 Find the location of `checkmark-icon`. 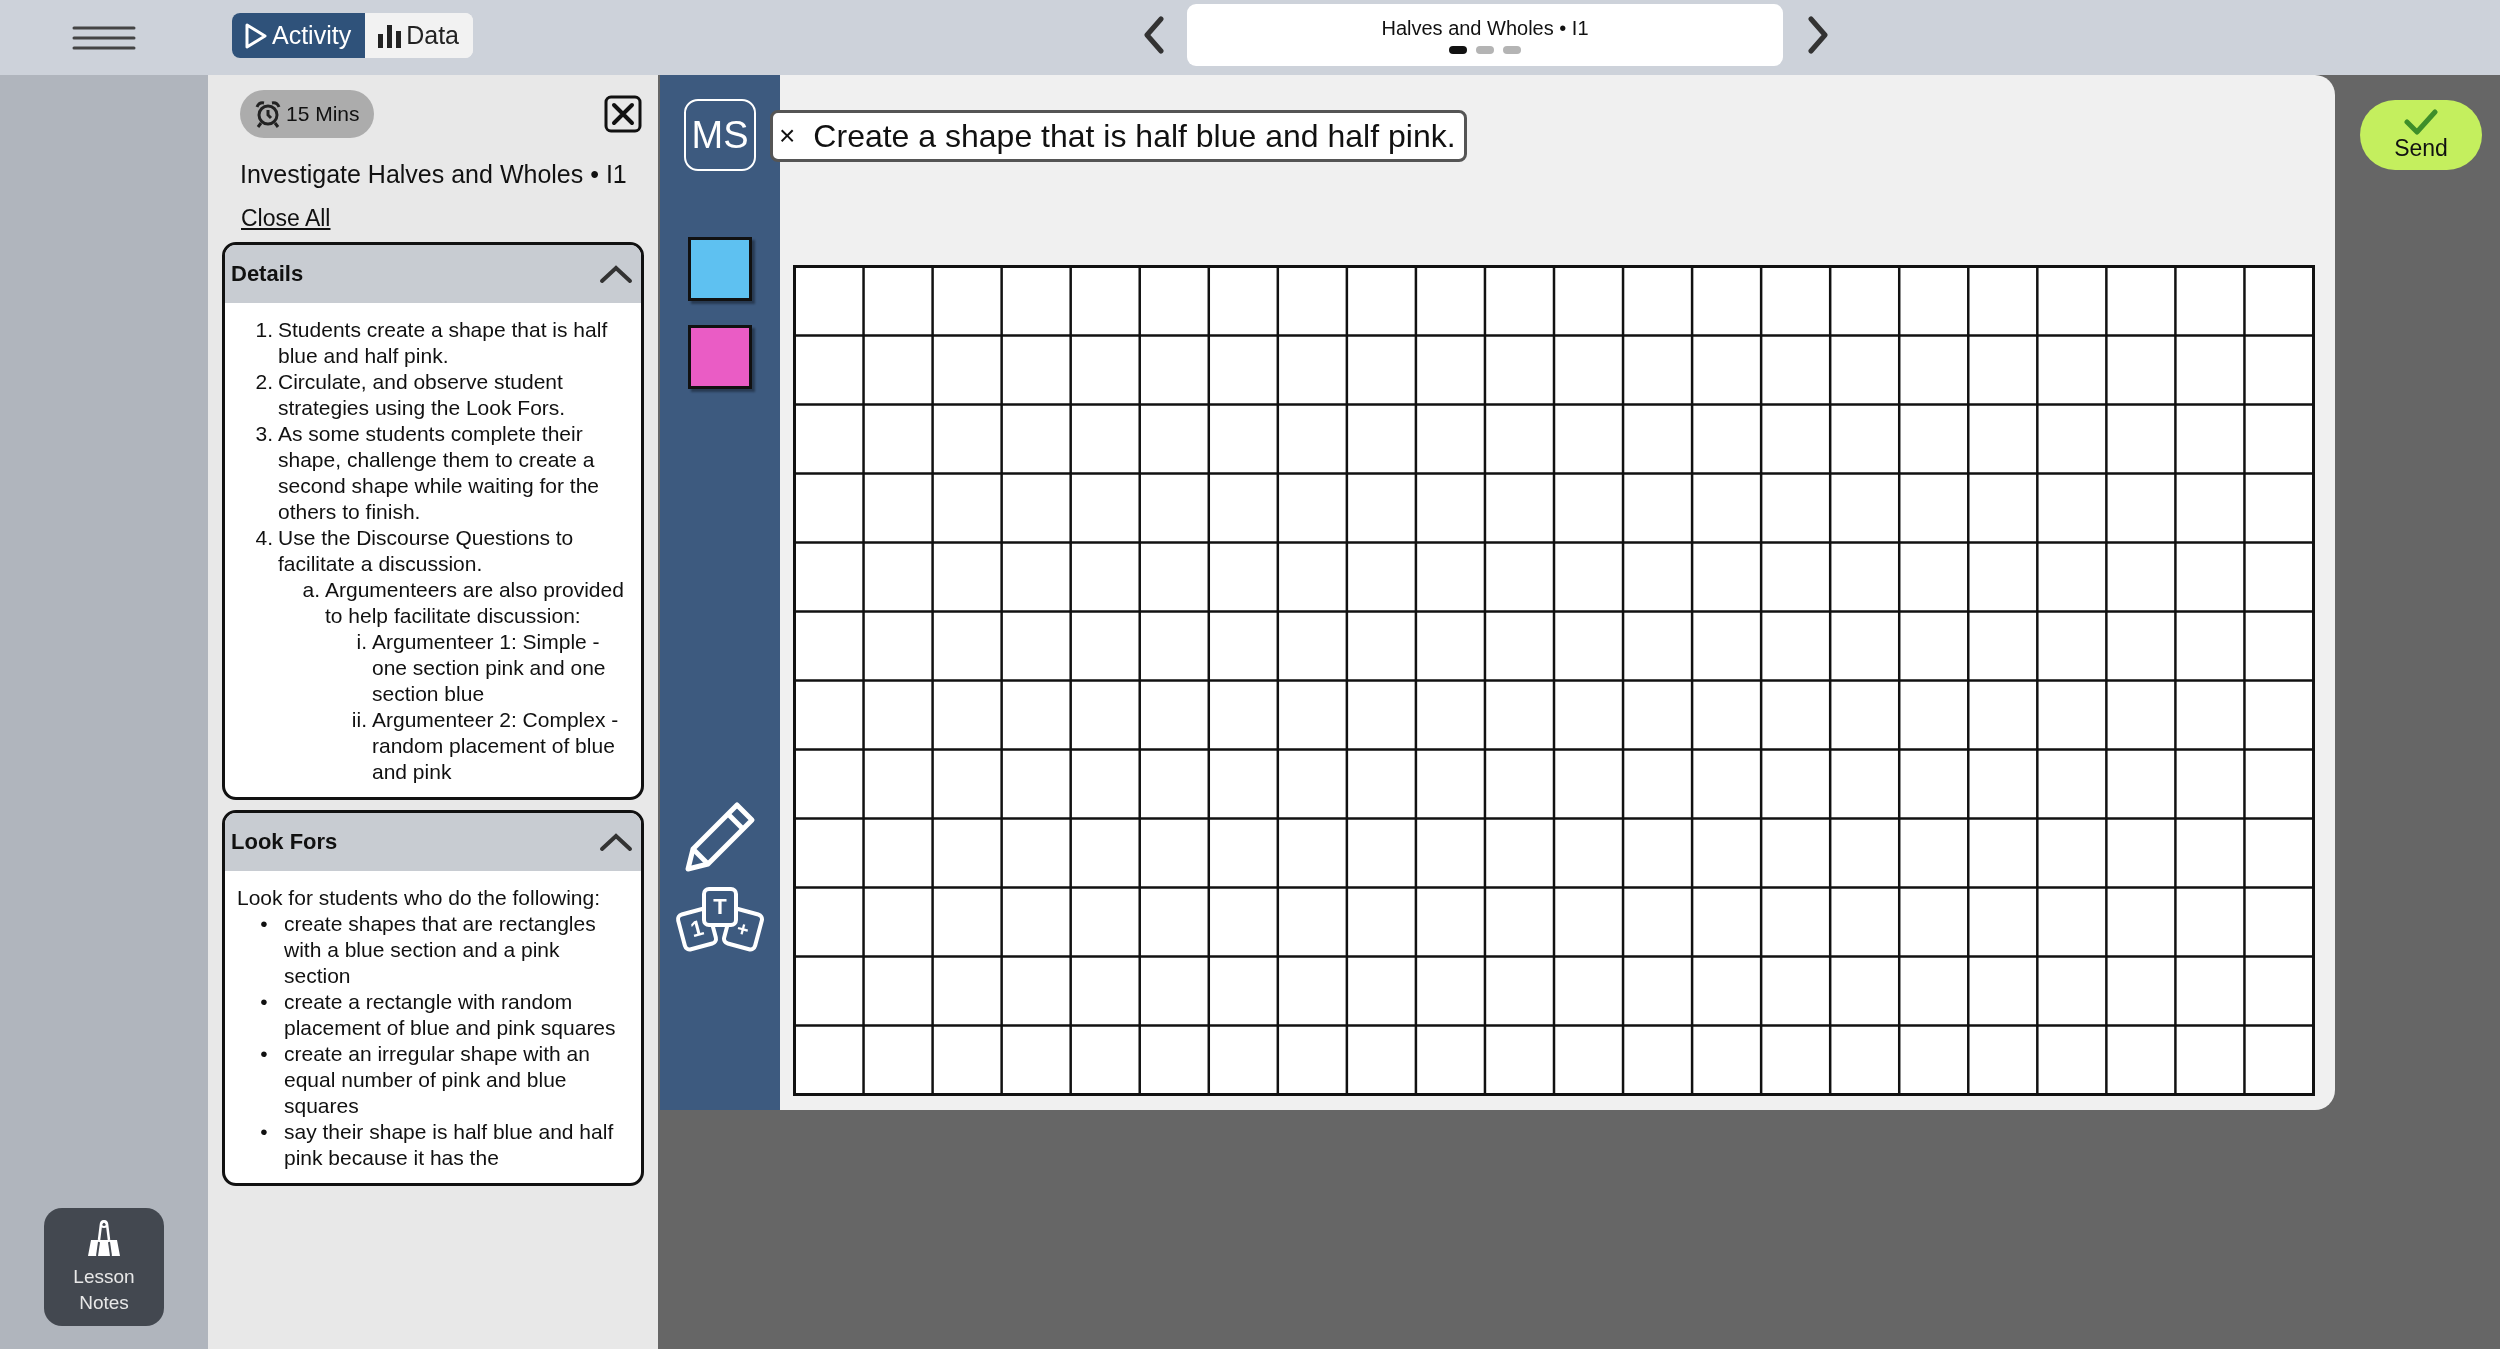

checkmark-icon is located at coordinates (2421, 121).